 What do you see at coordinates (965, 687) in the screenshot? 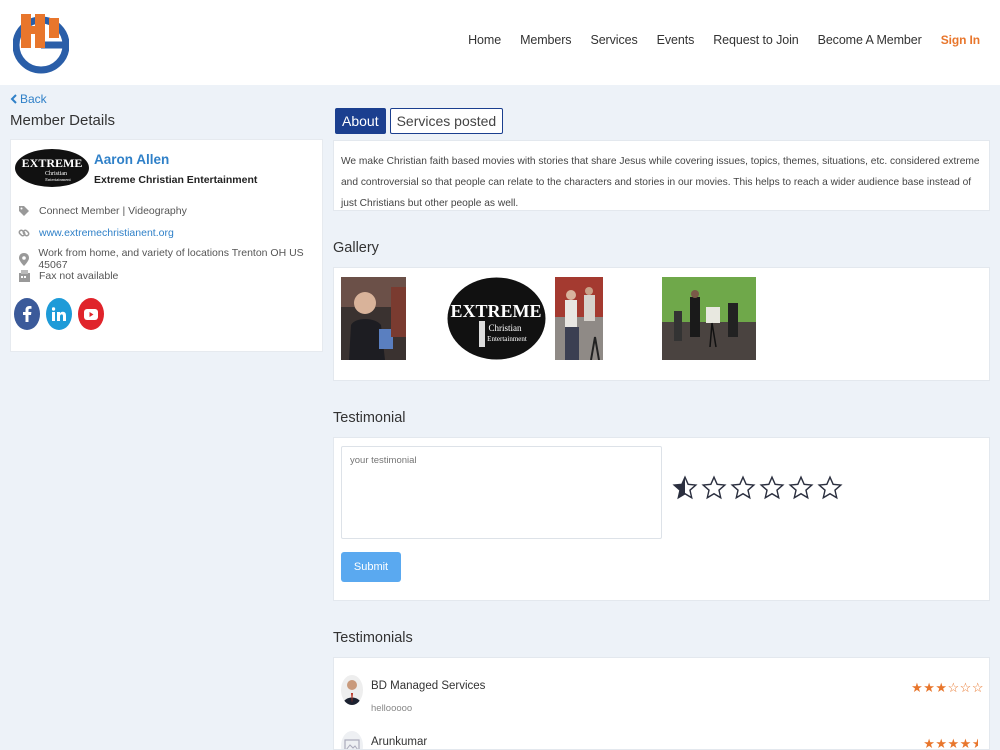
I see `empty-star-icon: ☆☆☆` at bounding box center [965, 687].